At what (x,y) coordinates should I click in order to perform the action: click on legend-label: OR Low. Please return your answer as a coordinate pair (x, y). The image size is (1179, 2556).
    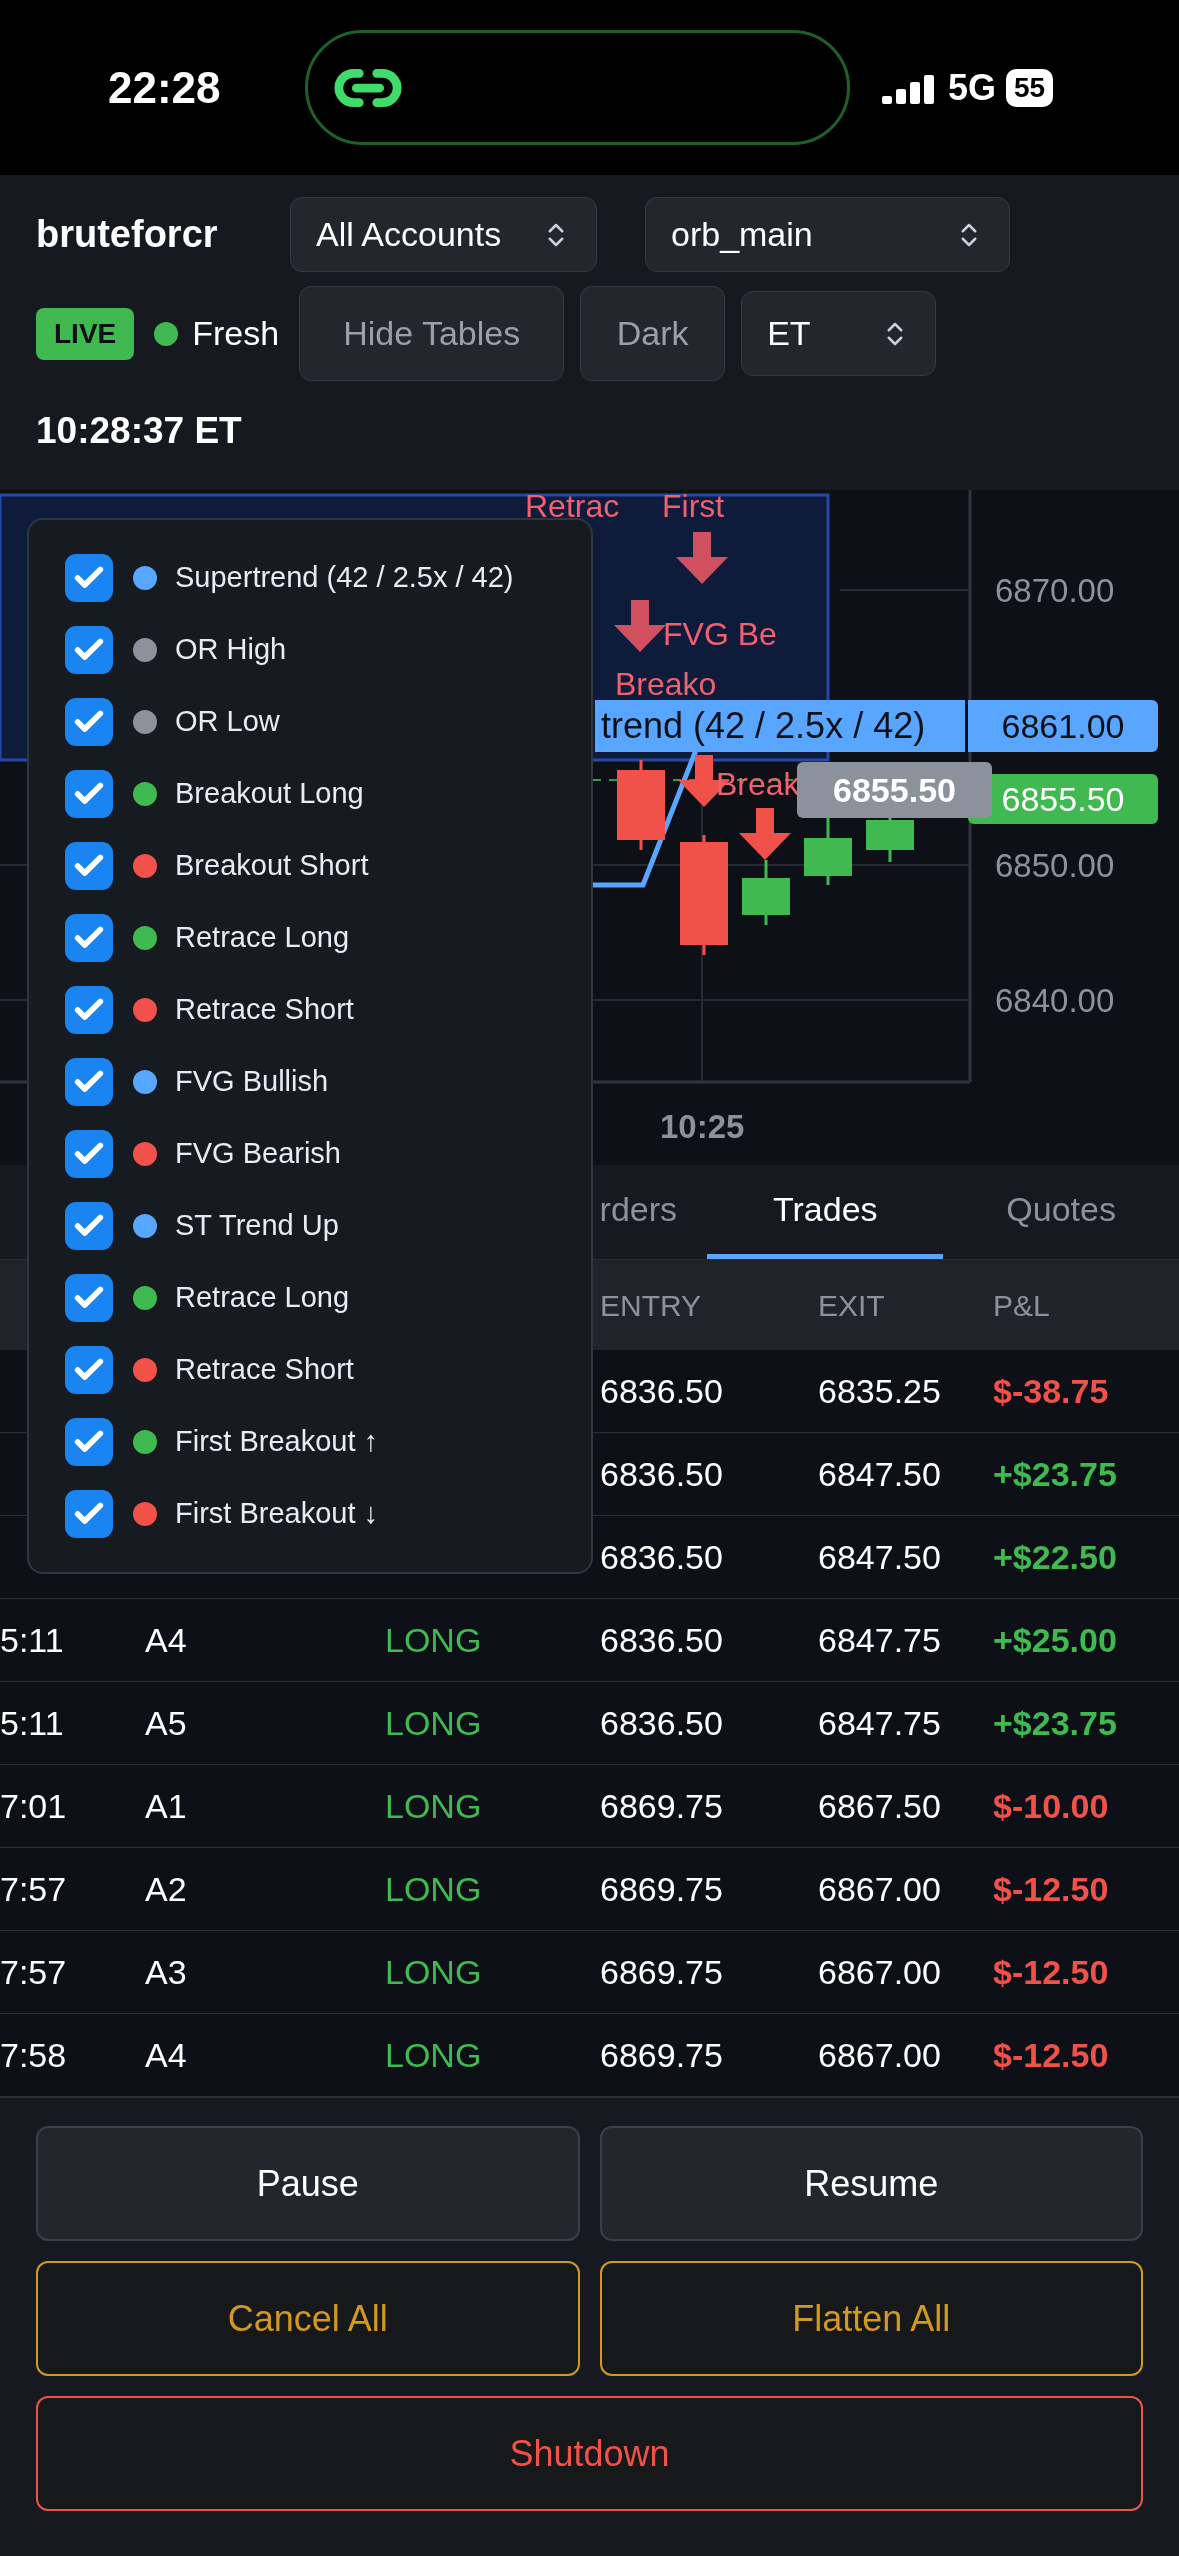
    Looking at the image, I should click on (227, 722).